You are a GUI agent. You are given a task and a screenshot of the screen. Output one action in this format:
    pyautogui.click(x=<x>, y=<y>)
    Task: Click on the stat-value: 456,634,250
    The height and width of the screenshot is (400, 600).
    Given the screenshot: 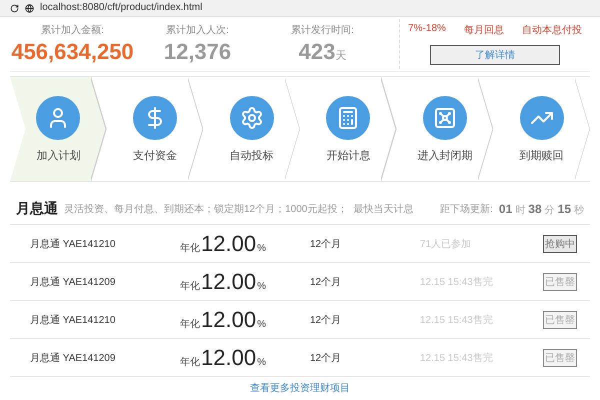 What is the action you would take?
    pyautogui.click(x=72, y=52)
    